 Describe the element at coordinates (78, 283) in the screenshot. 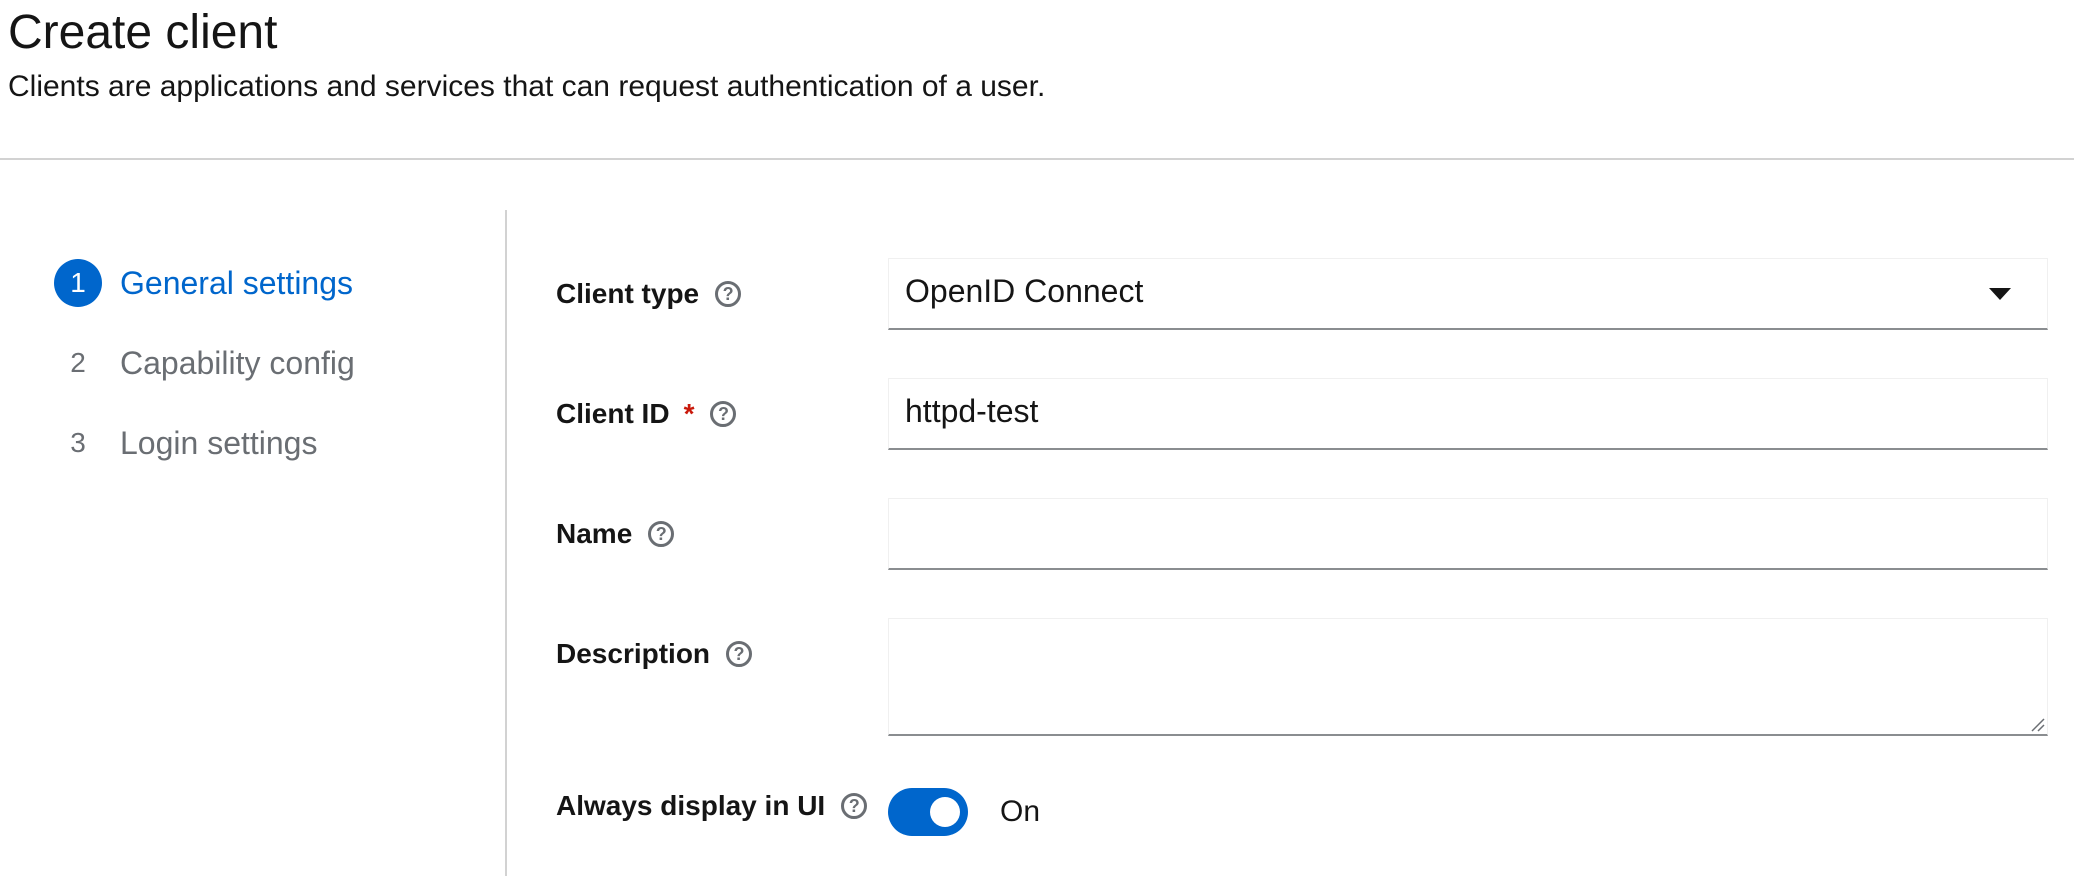

I see `step-number: 1` at that location.